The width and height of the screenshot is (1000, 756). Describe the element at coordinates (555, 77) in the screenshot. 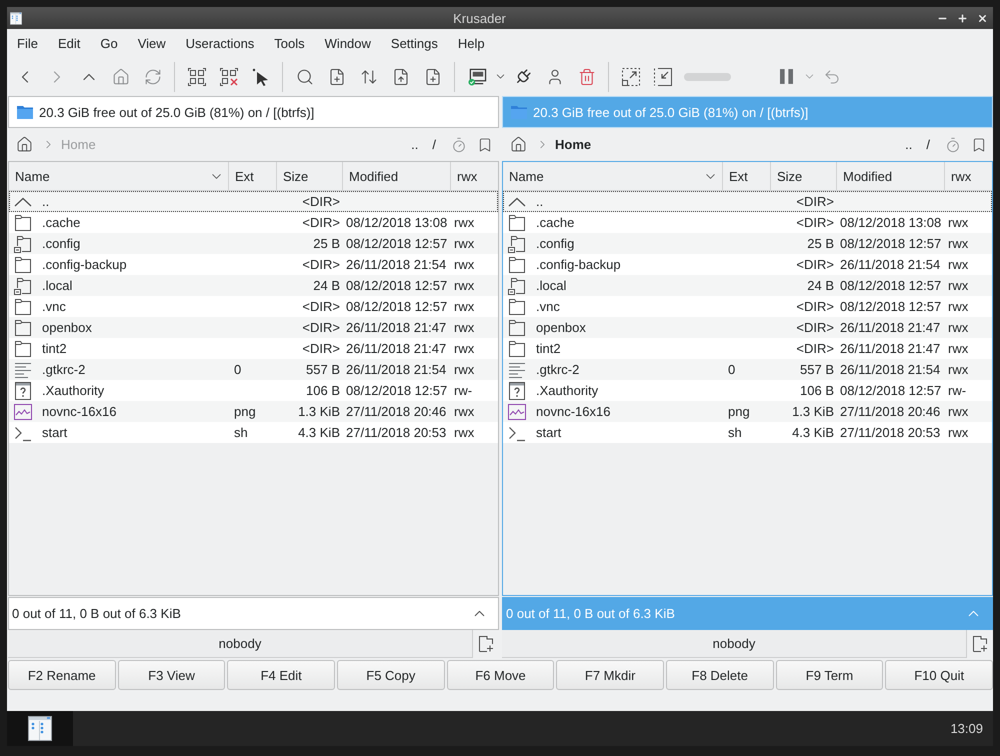

I see `user-icon` at that location.